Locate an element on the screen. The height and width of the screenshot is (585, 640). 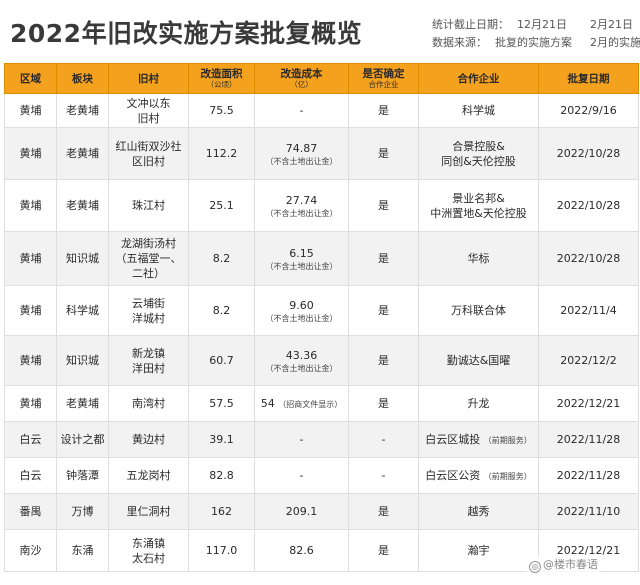
partner-value: 合景控股& 同创&天伦控股 is located at coordinates (478, 153).